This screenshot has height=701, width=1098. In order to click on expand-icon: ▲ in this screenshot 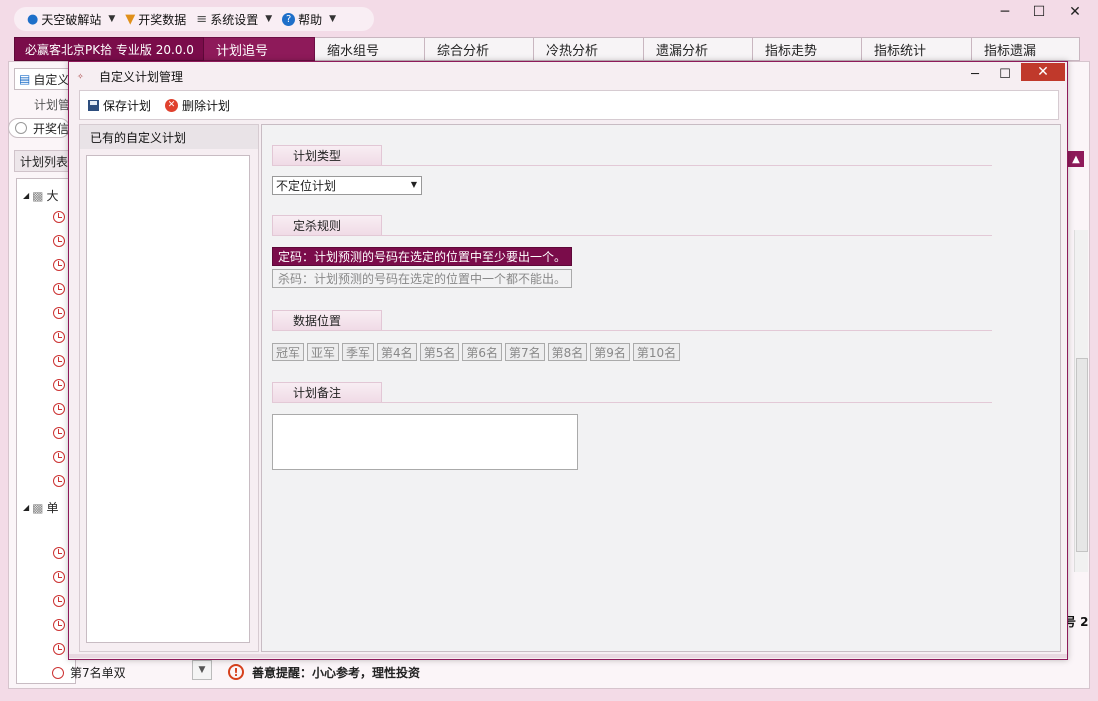, I will do `click(1076, 159)`.